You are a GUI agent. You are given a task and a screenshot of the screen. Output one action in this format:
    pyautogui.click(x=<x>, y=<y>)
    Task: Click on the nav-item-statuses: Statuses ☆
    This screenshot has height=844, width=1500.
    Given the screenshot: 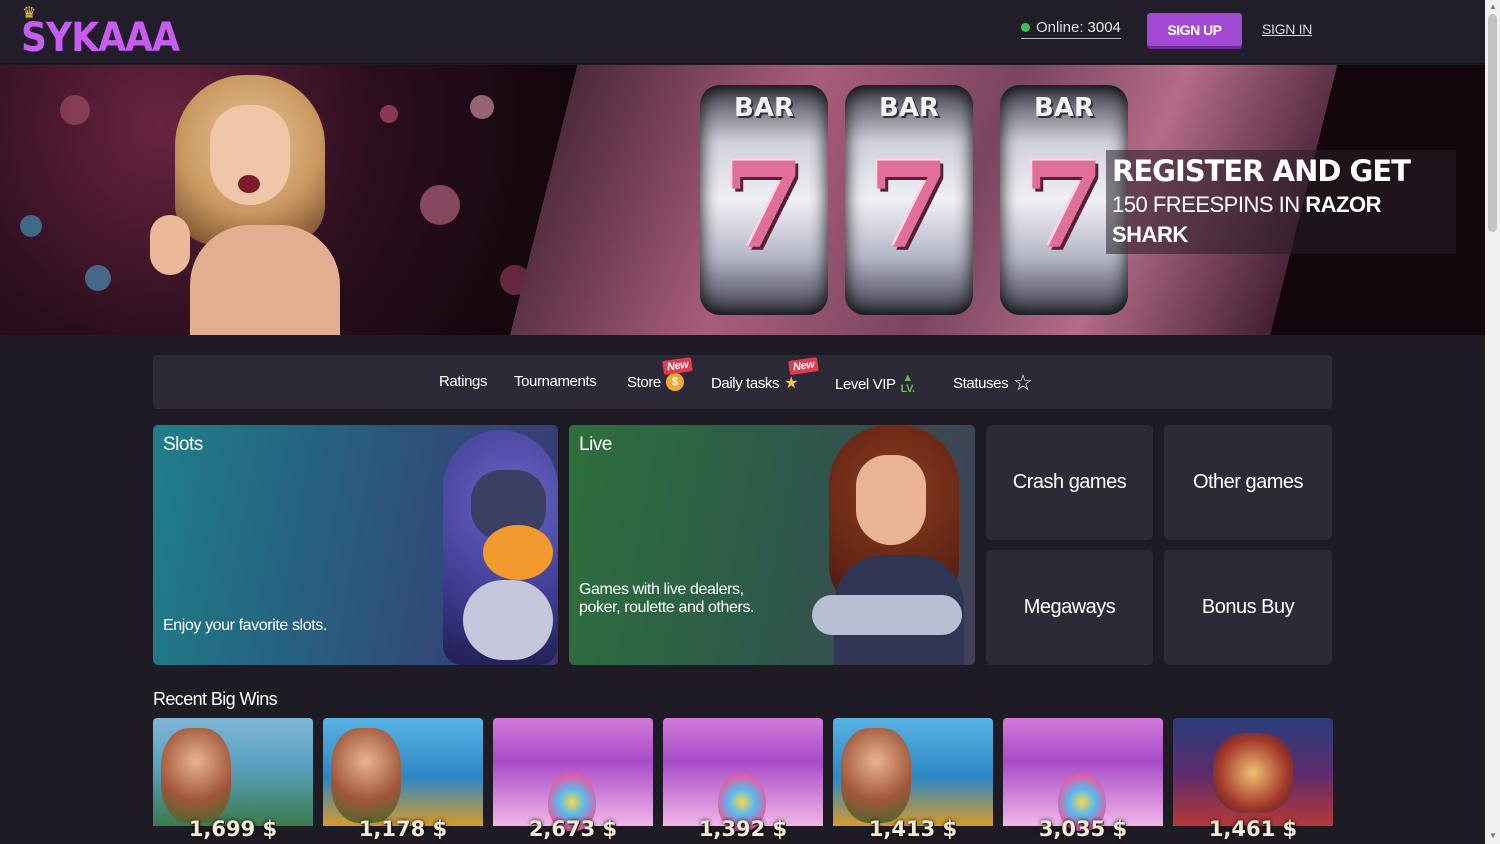 What is the action you would take?
    pyautogui.click(x=993, y=382)
    